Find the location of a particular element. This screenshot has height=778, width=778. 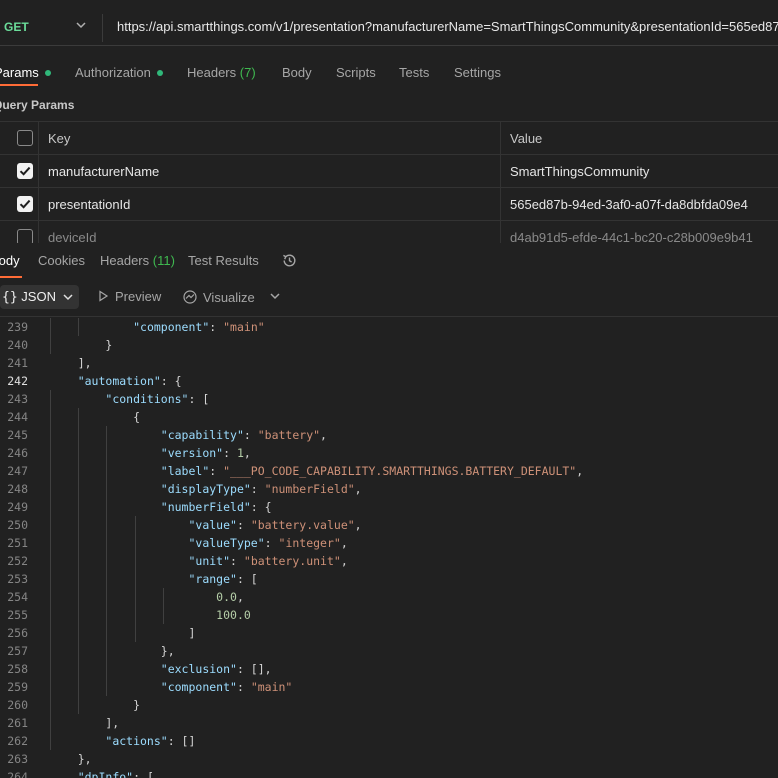

preview-button: Preview is located at coordinates (129, 296).